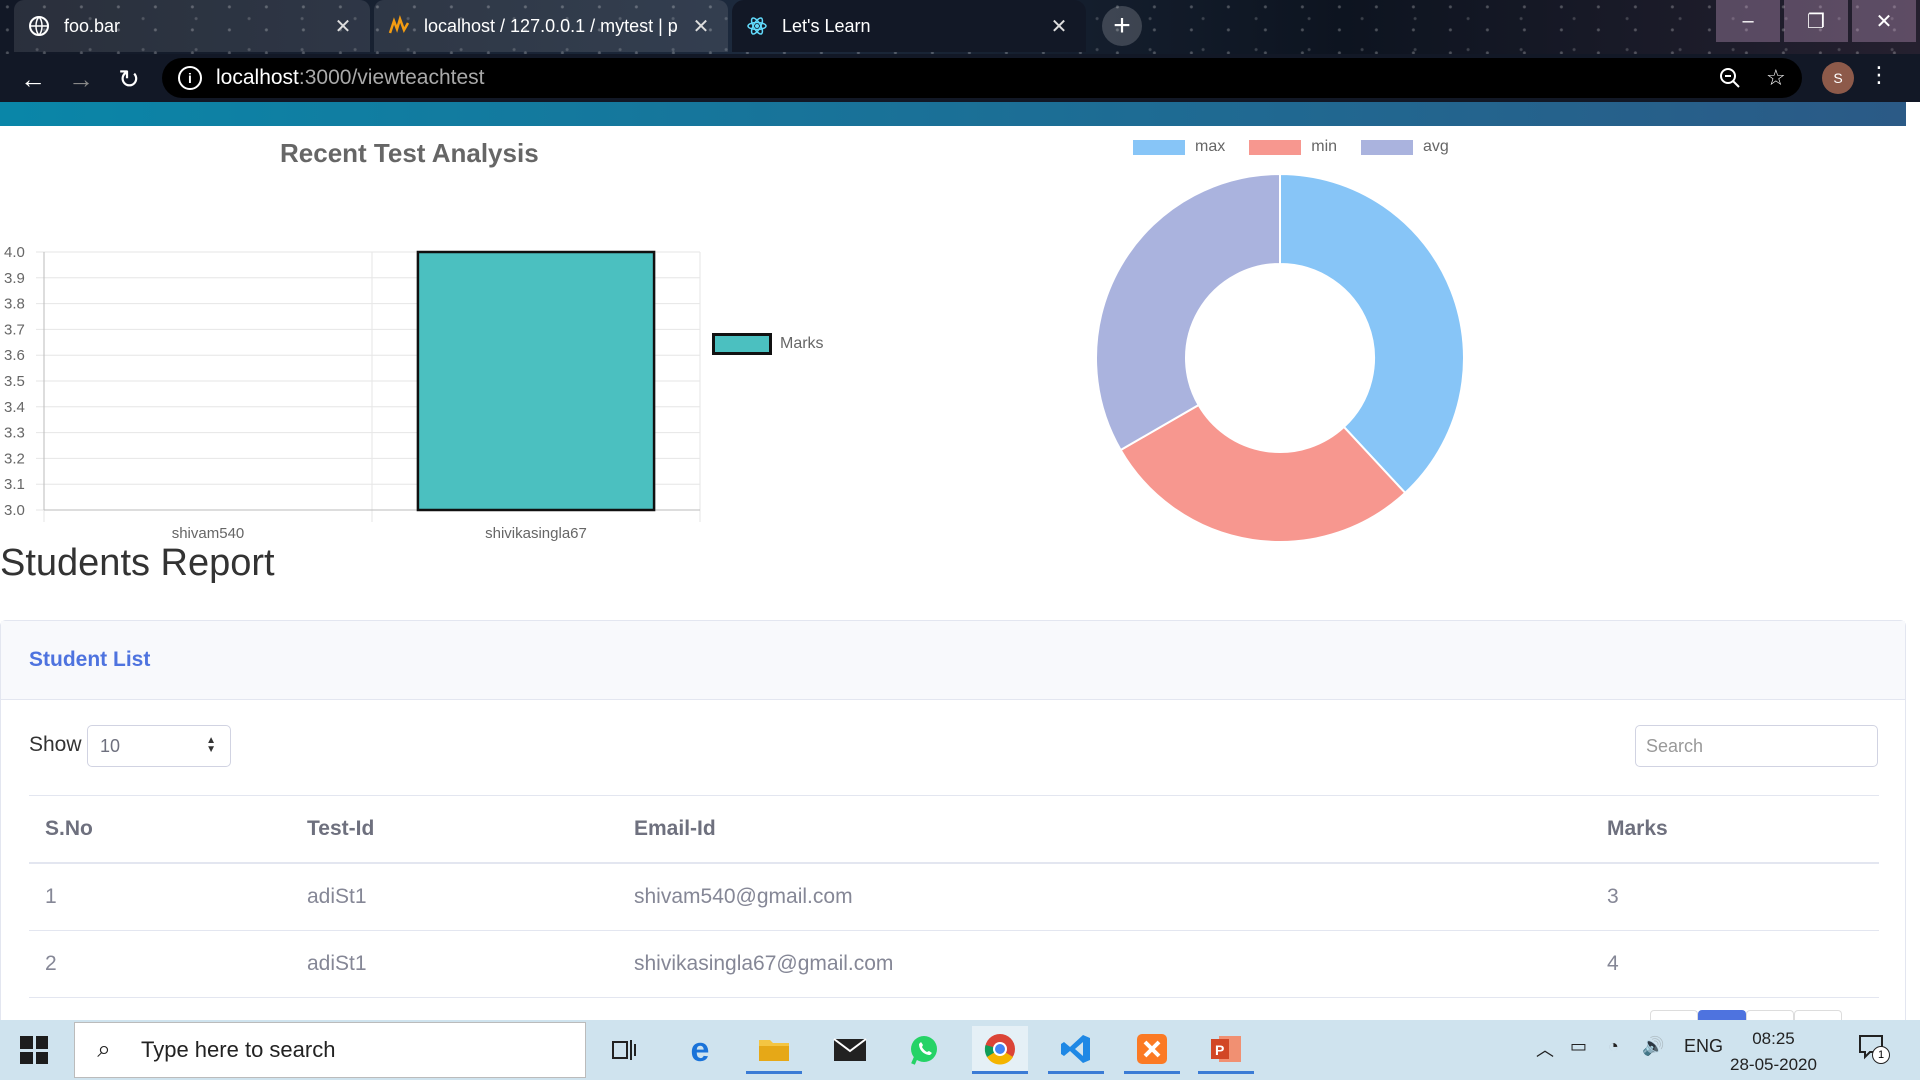 This screenshot has height=1080, width=1920. Describe the element at coordinates (1773, 1052) in the screenshot. I see `system-clock: 08:25 28-05-2020` at that location.